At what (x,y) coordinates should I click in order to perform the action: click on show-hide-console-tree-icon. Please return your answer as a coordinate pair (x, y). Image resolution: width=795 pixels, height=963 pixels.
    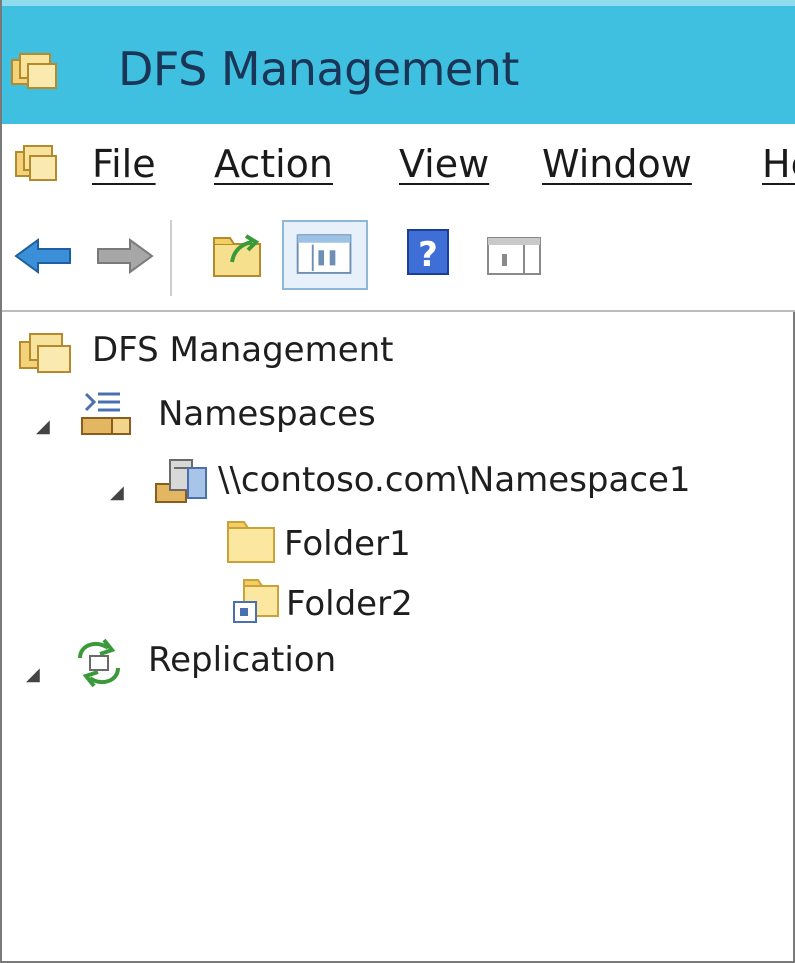
    Looking at the image, I should click on (324, 254).